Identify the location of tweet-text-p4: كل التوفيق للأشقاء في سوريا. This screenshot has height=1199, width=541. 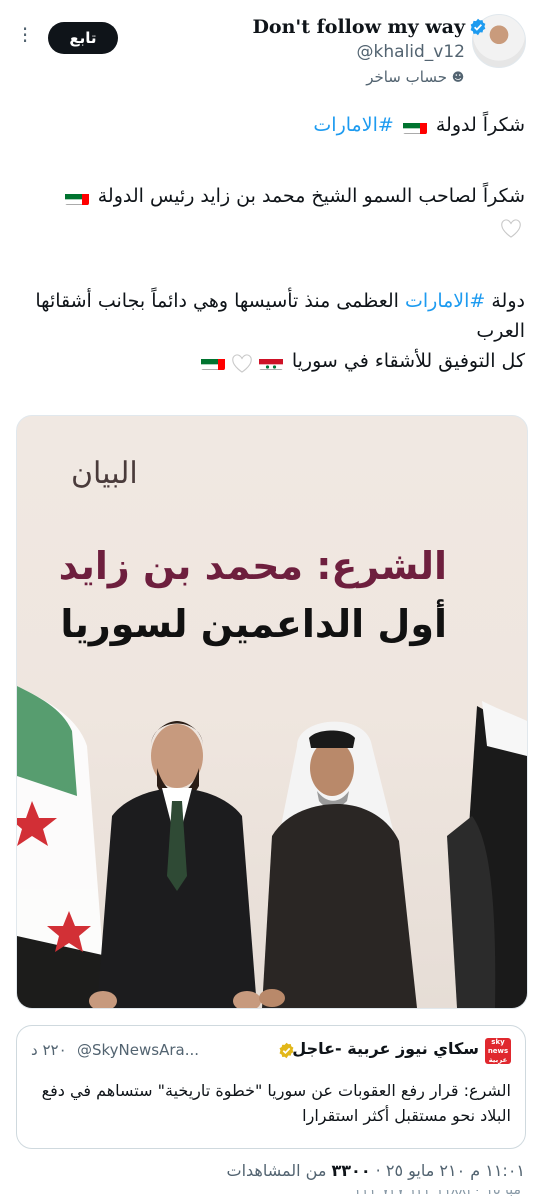
(408, 361).